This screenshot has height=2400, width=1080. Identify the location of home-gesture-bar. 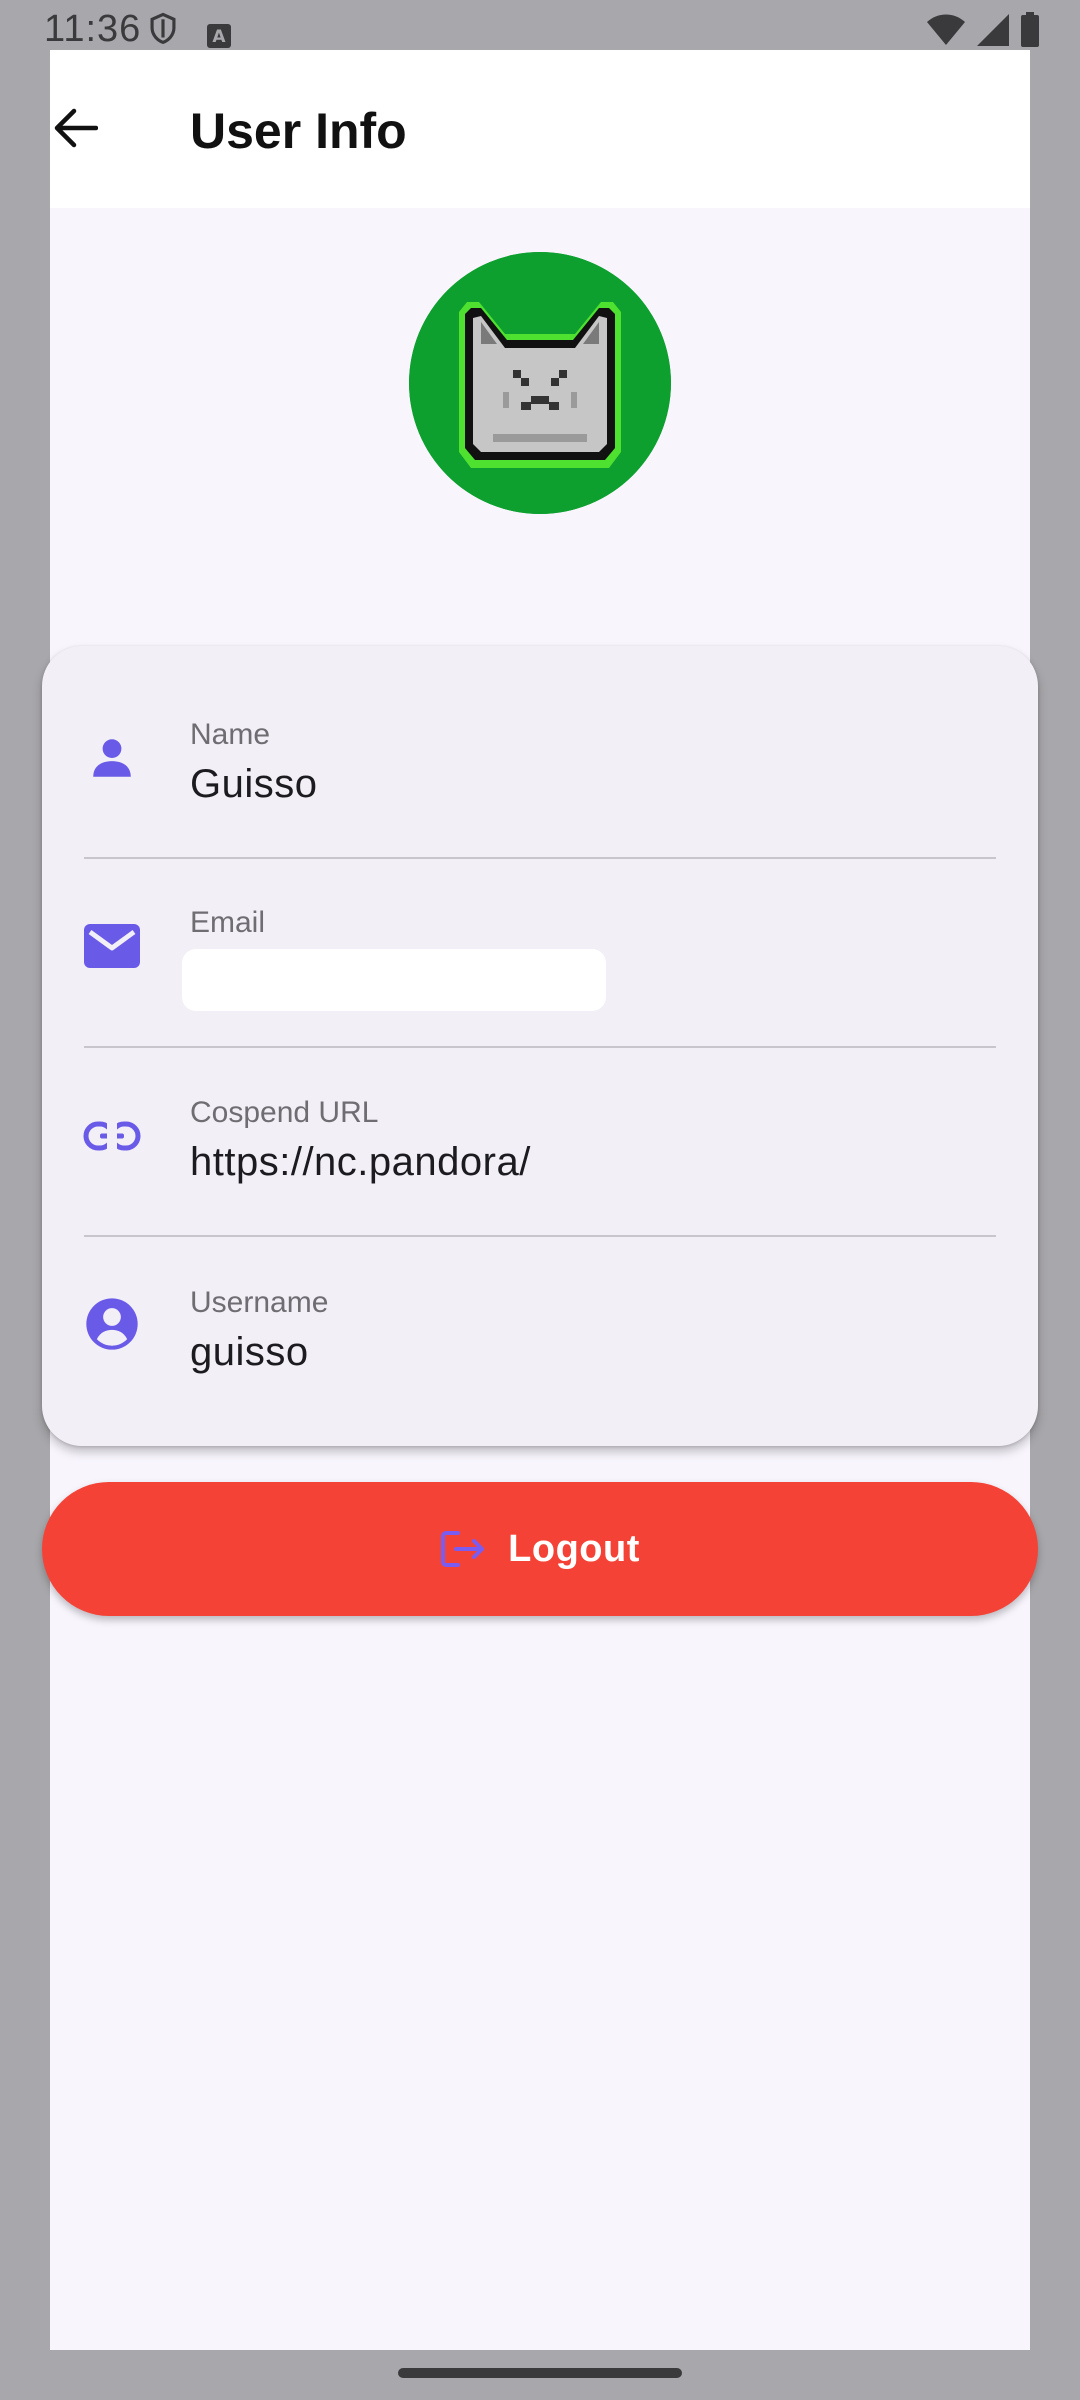
(540, 2373).